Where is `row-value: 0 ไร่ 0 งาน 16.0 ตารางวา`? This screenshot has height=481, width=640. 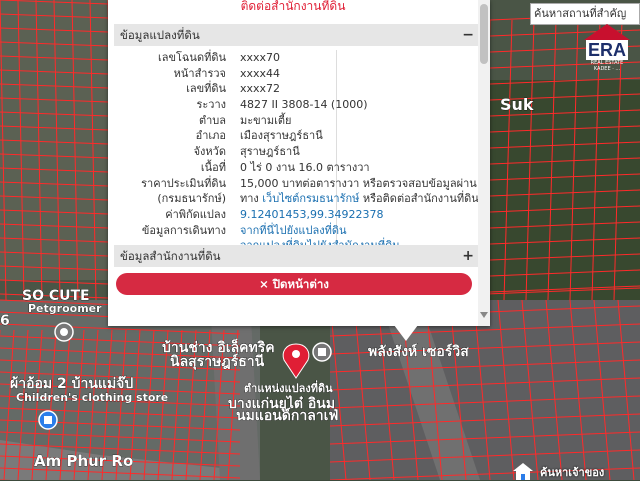
row-value: 0 ไร่ 0 งาน 16.0 ตารางวา is located at coordinates (305, 167).